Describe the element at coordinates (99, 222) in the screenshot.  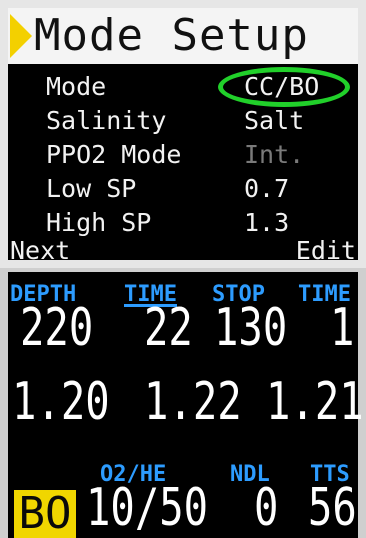
I see `setting-label: High SP` at that location.